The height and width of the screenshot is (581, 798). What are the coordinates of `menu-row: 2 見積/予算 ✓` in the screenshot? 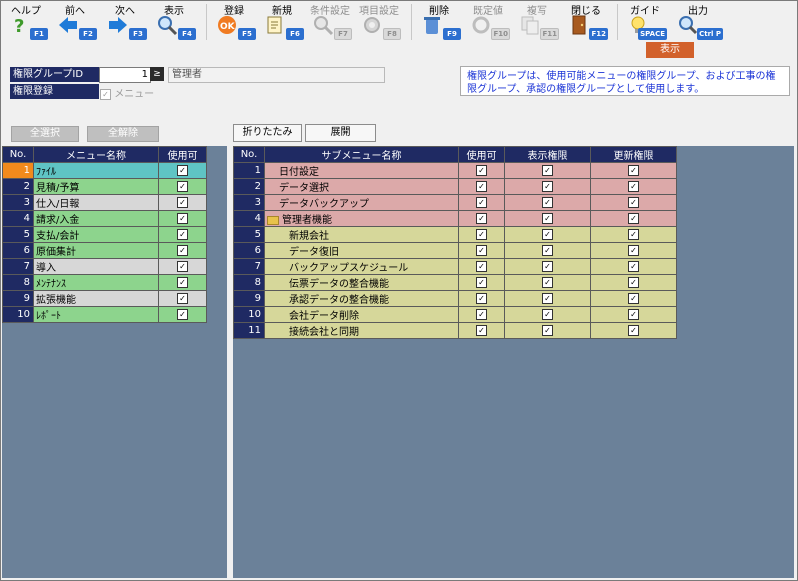 It's located at (104, 186).